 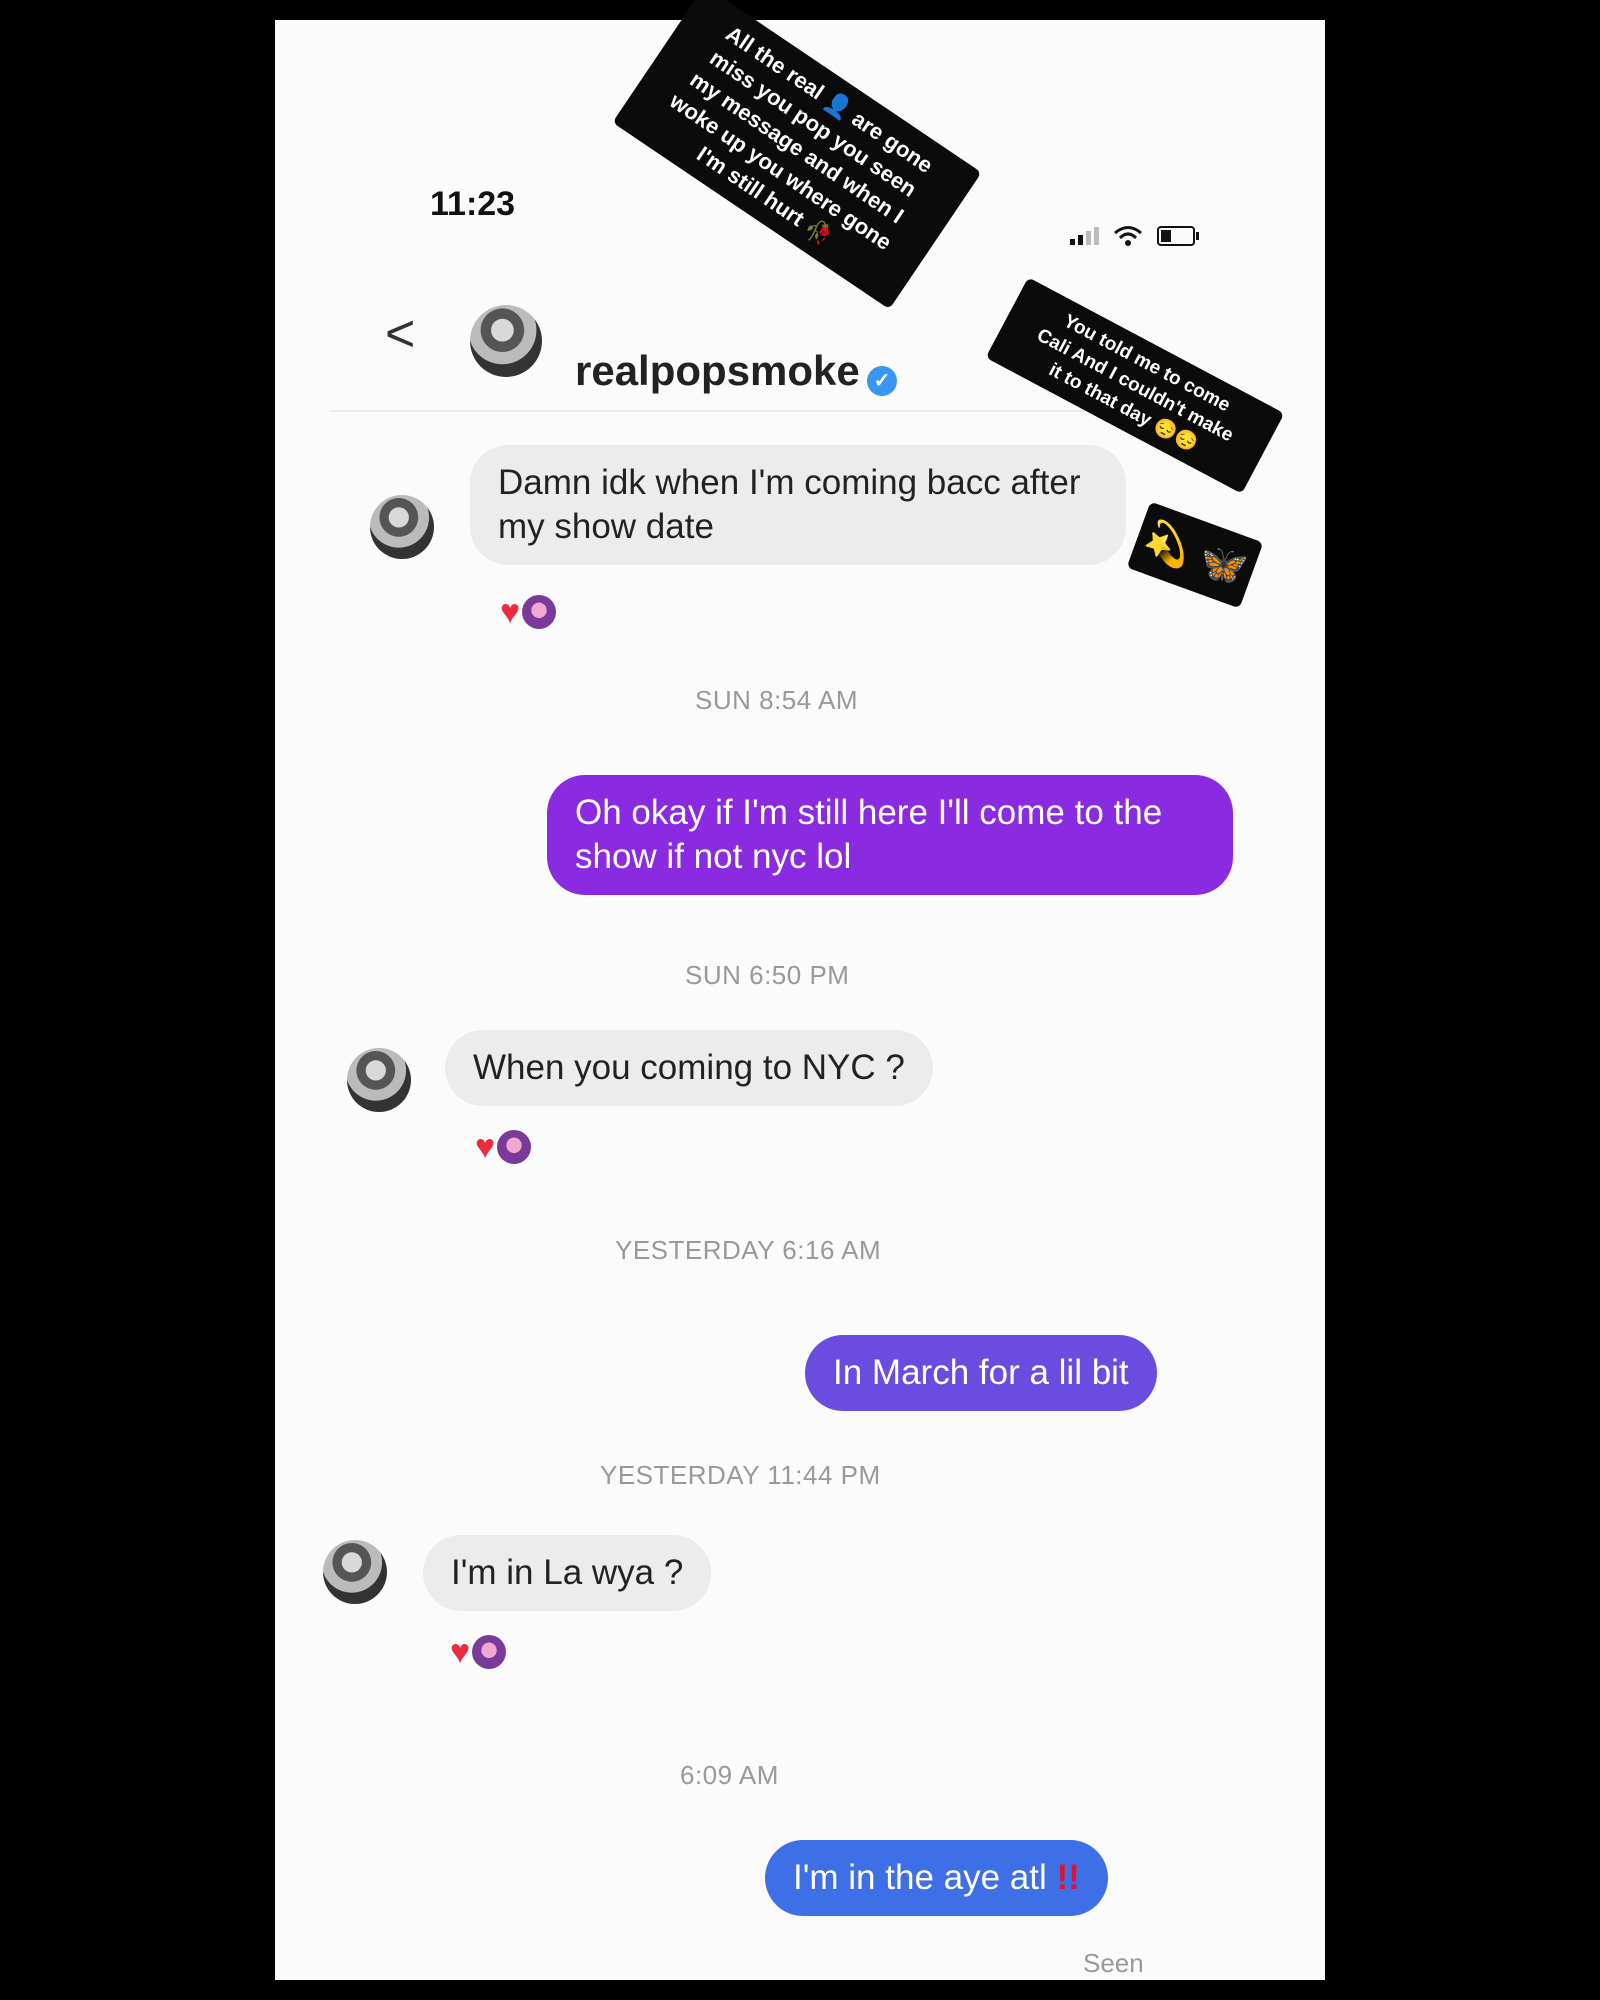 What do you see at coordinates (882, 381) in the screenshot?
I see `verified-badge-icon: ✓` at bounding box center [882, 381].